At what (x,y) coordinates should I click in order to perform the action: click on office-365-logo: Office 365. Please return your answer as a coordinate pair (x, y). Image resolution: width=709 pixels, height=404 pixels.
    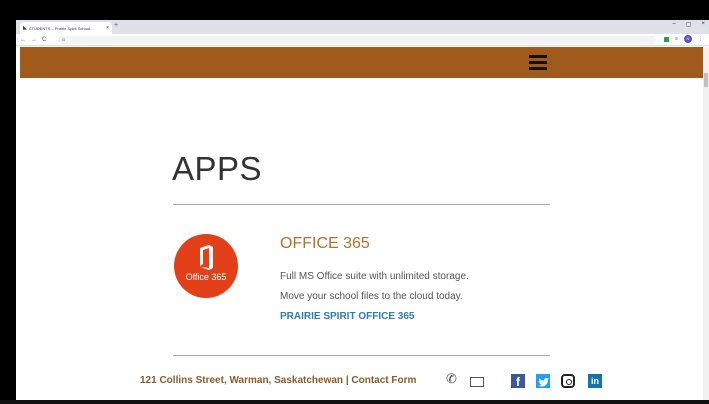
    Looking at the image, I should click on (206, 266).